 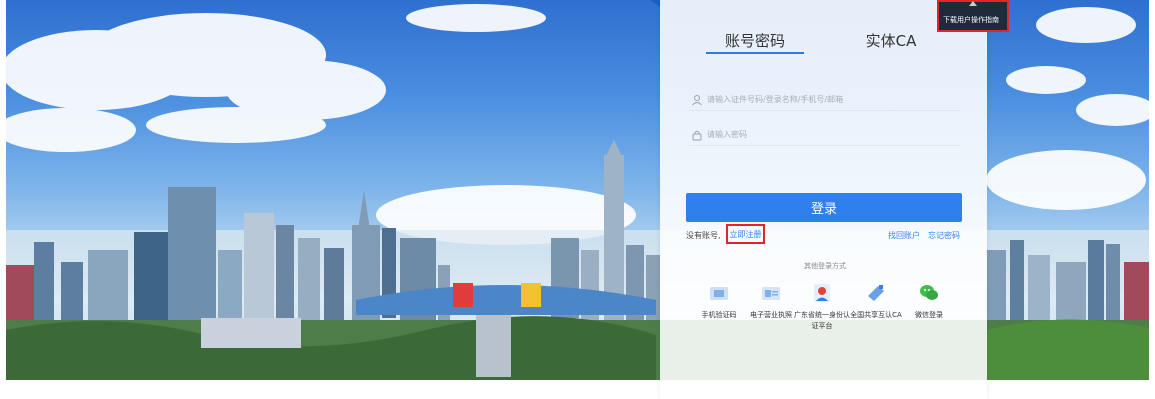 What do you see at coordinates (745, 234) in the screenshot?
I see `register-link: 立即注册` at bounding box center [745, 234].